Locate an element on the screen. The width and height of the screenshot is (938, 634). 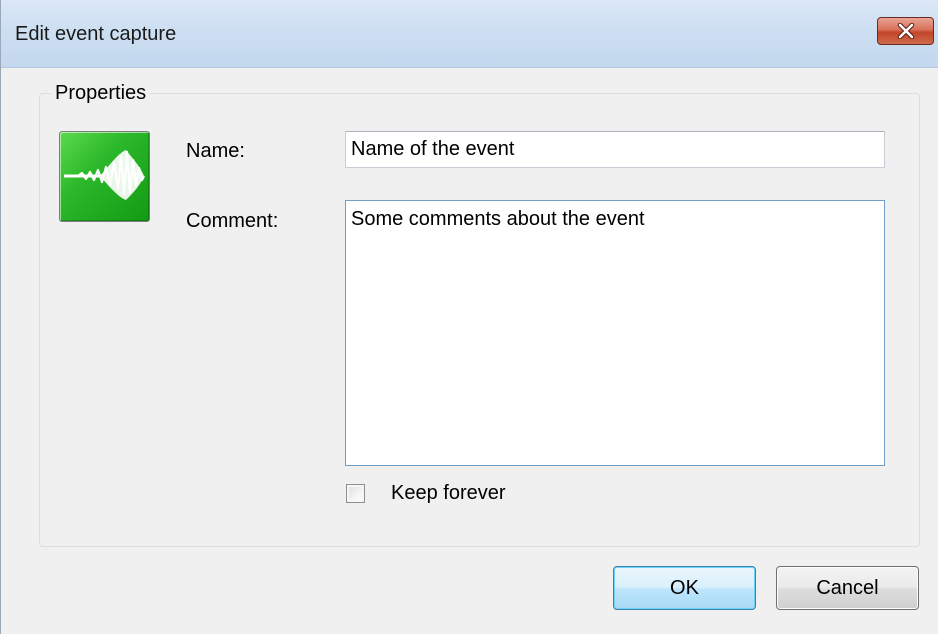
title-bar: Edit event capture is located at coordinates (469, 34).